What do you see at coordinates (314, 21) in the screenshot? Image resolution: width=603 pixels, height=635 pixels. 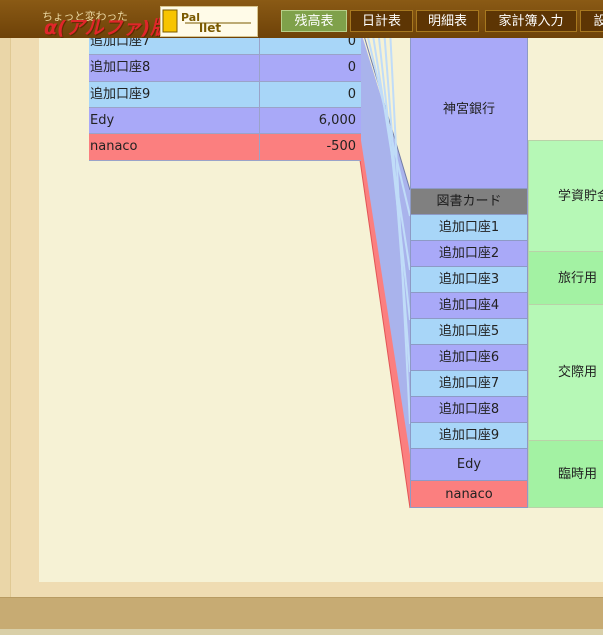 I see `tab-0: 残高表` at bounding box center [314, 21].